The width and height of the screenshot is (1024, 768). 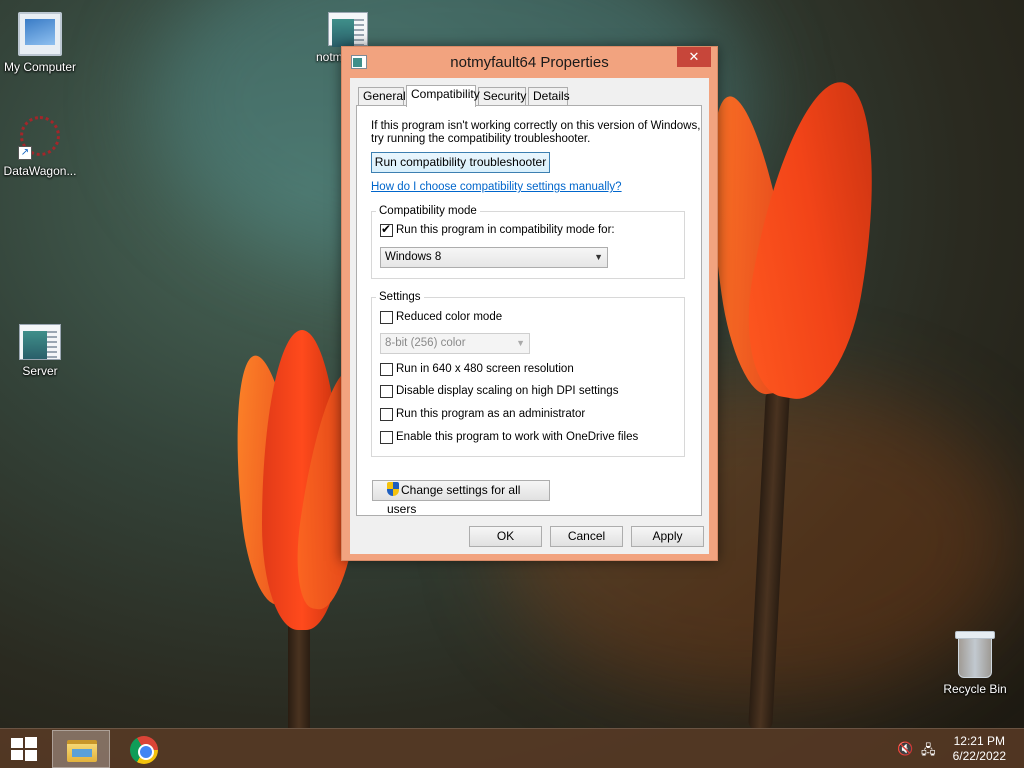 I want to click on desktop-icon-recycle-bin: Recycle Bin, so click(x=975, y=663).